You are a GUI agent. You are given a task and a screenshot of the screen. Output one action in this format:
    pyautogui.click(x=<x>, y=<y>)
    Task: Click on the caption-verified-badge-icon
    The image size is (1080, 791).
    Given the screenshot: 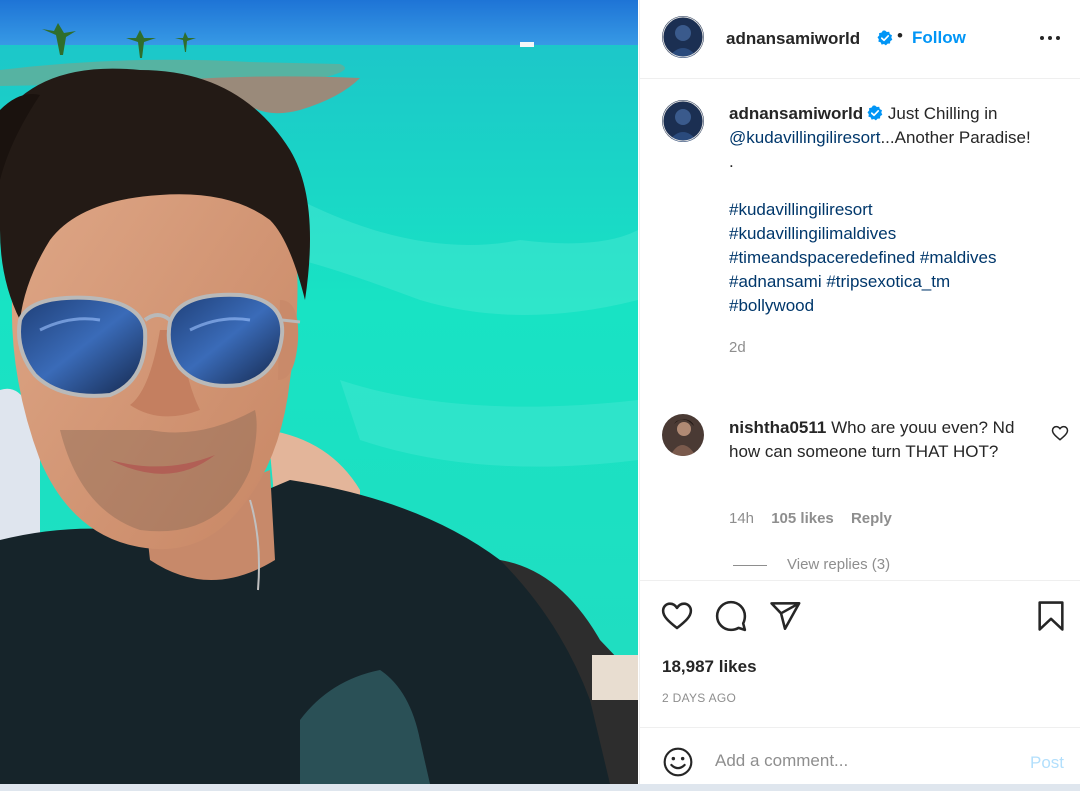 What is the action you would take?
    pyautogui.click(x=875, y=113)
    